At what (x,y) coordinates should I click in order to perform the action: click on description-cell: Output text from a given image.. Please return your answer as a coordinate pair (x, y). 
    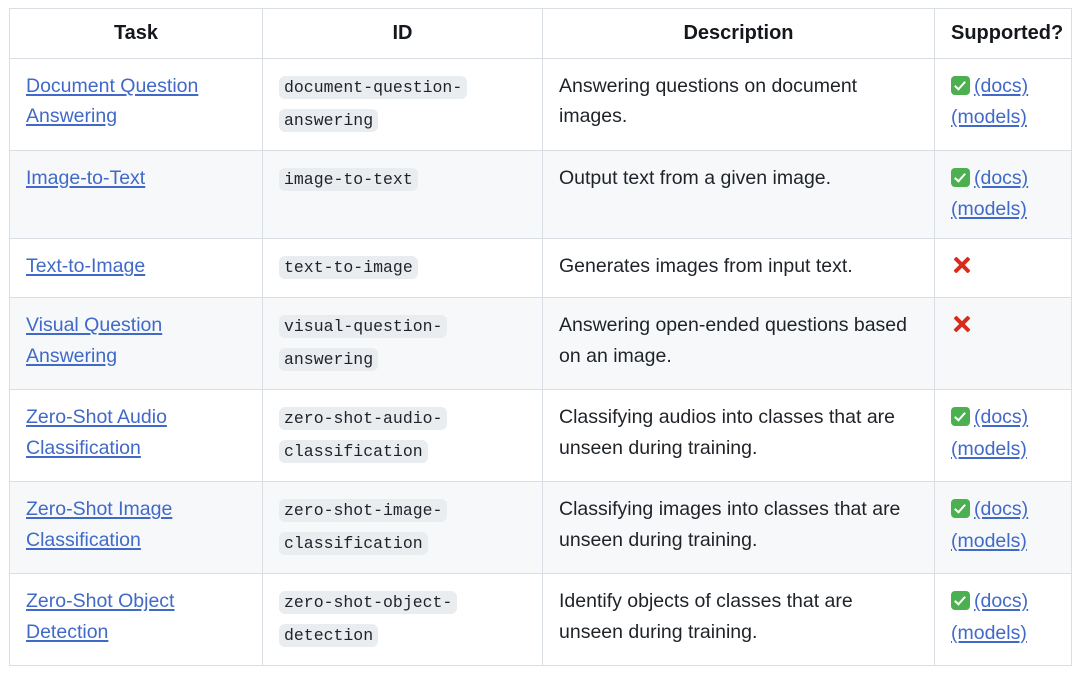
    Looking at the image, I should click on (738, 194).